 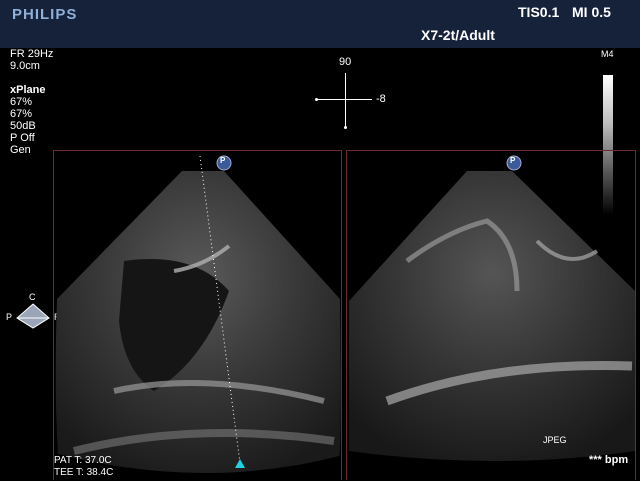 I want to click on grayscale-map-label: M4, so click(x=607, y=54).